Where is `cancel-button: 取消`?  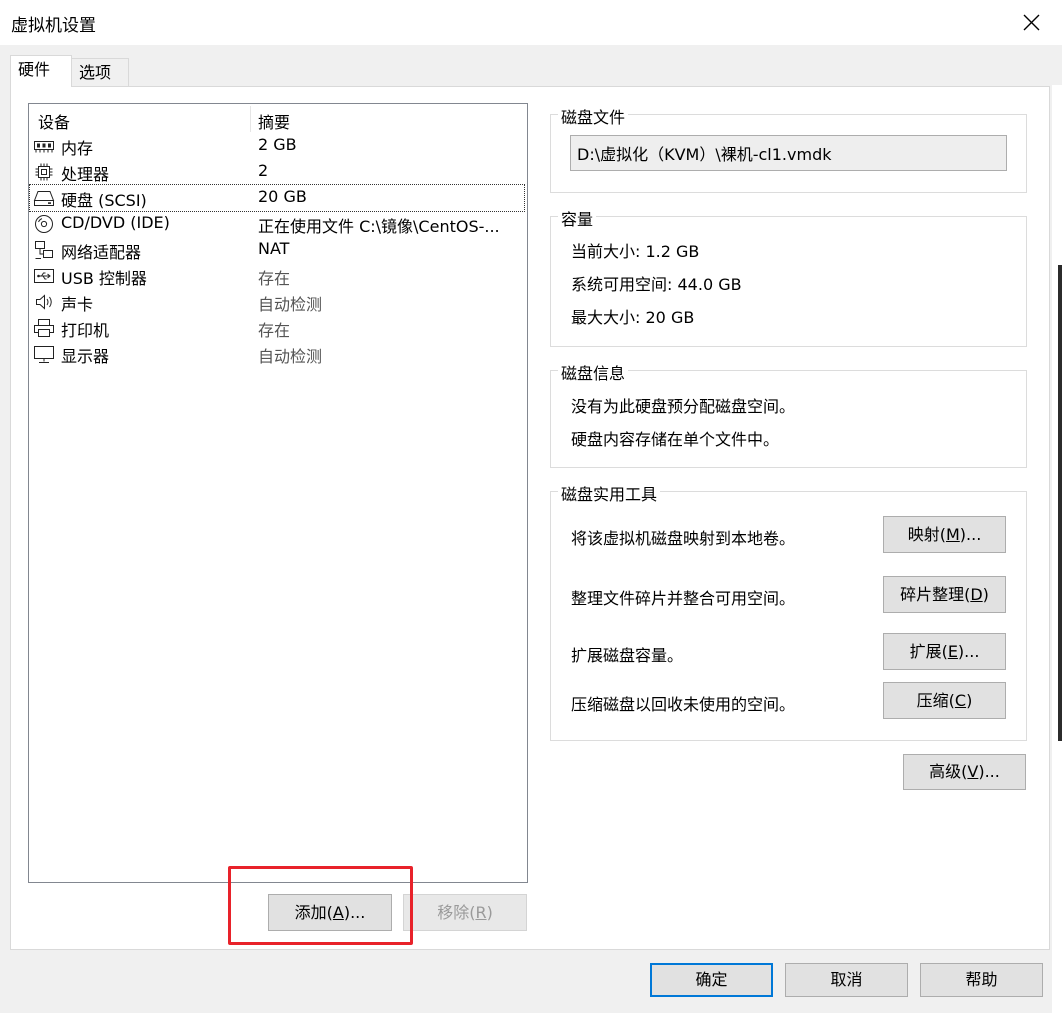 cancel-button: 取消 is located at coordinates (846, 980).